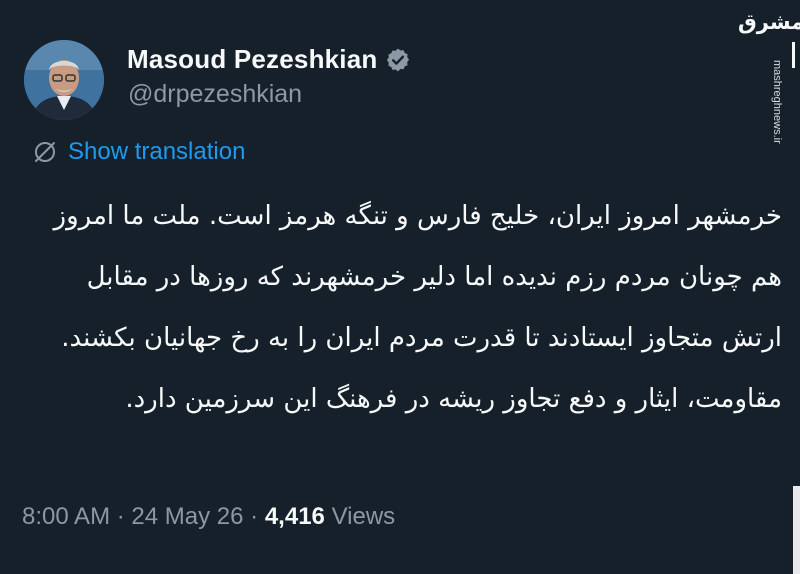  What do you see at coordinates (252, 59) in the screenshot?
I see `author-display-name: Masoud Pezeshkian` at bounding box center [252, 59].